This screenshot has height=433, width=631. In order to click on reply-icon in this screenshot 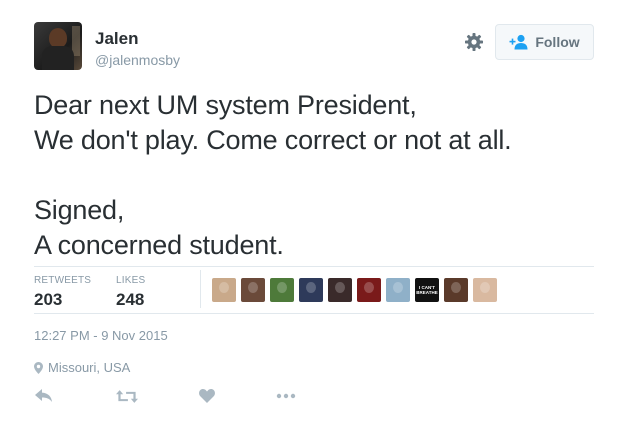, I will do `click(44, 396)`.